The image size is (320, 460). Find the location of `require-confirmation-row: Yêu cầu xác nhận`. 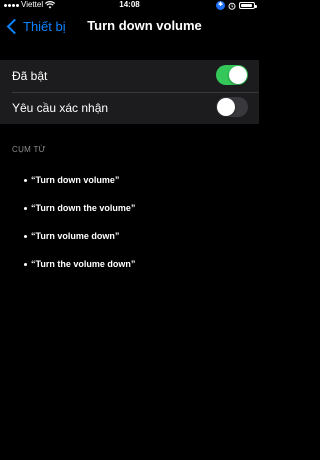

require-confirmation-row: Yêu cầu xác nhận is located at coordinates (129, 108).